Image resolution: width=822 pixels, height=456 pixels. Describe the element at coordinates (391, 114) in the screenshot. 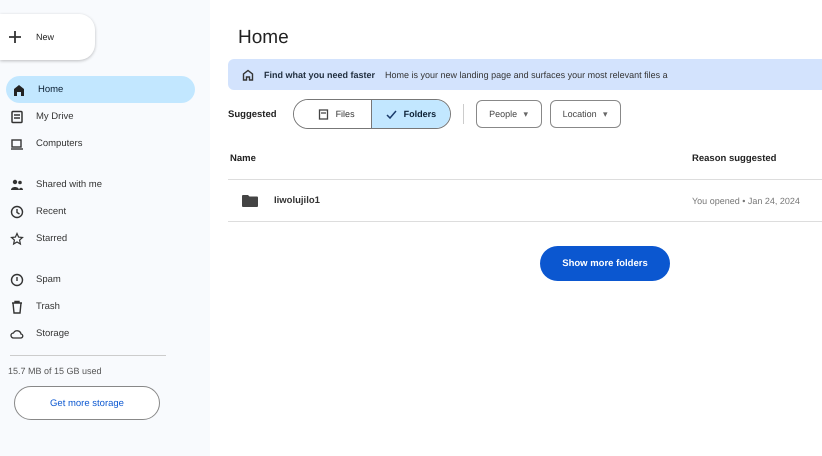

I see `check-icon` at that location.